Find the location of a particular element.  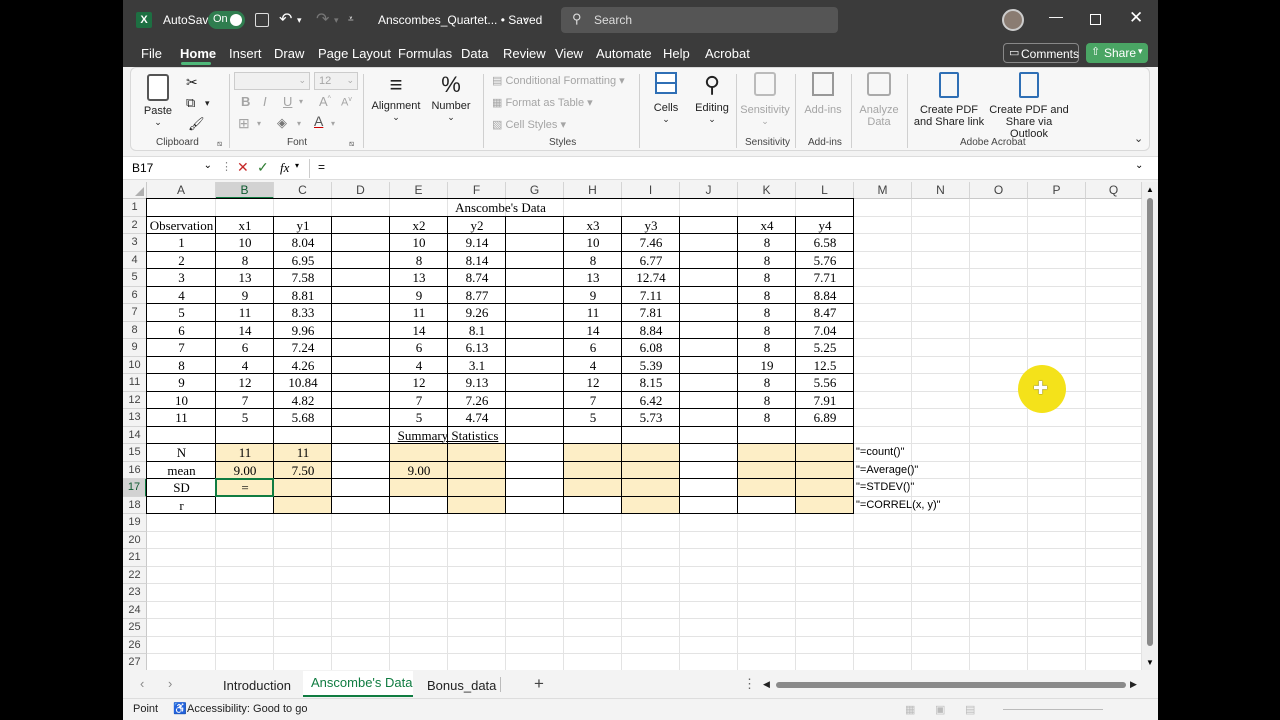

row-header-5: 5 is located at coordinates (135, 278).